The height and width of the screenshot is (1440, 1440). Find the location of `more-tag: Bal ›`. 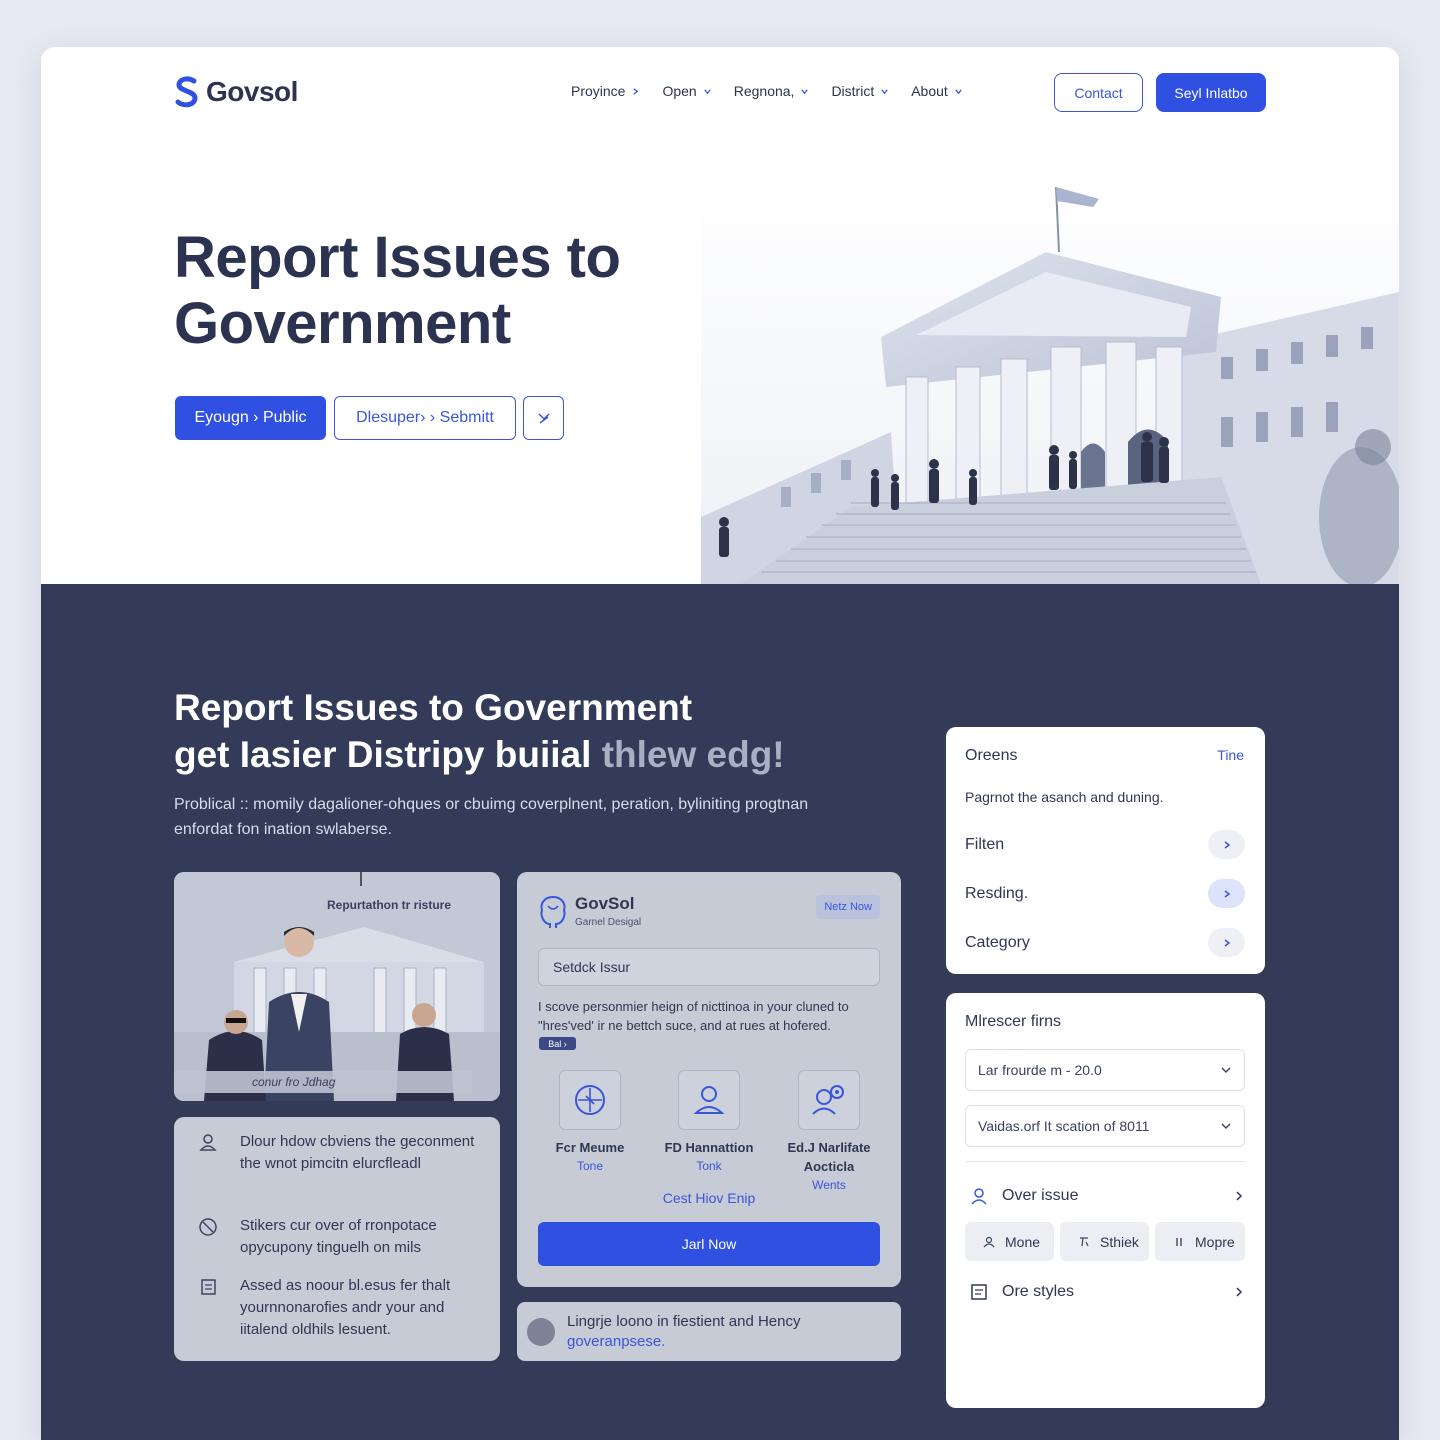

more-tag: Bal › is located at coordinates (557, 1043).